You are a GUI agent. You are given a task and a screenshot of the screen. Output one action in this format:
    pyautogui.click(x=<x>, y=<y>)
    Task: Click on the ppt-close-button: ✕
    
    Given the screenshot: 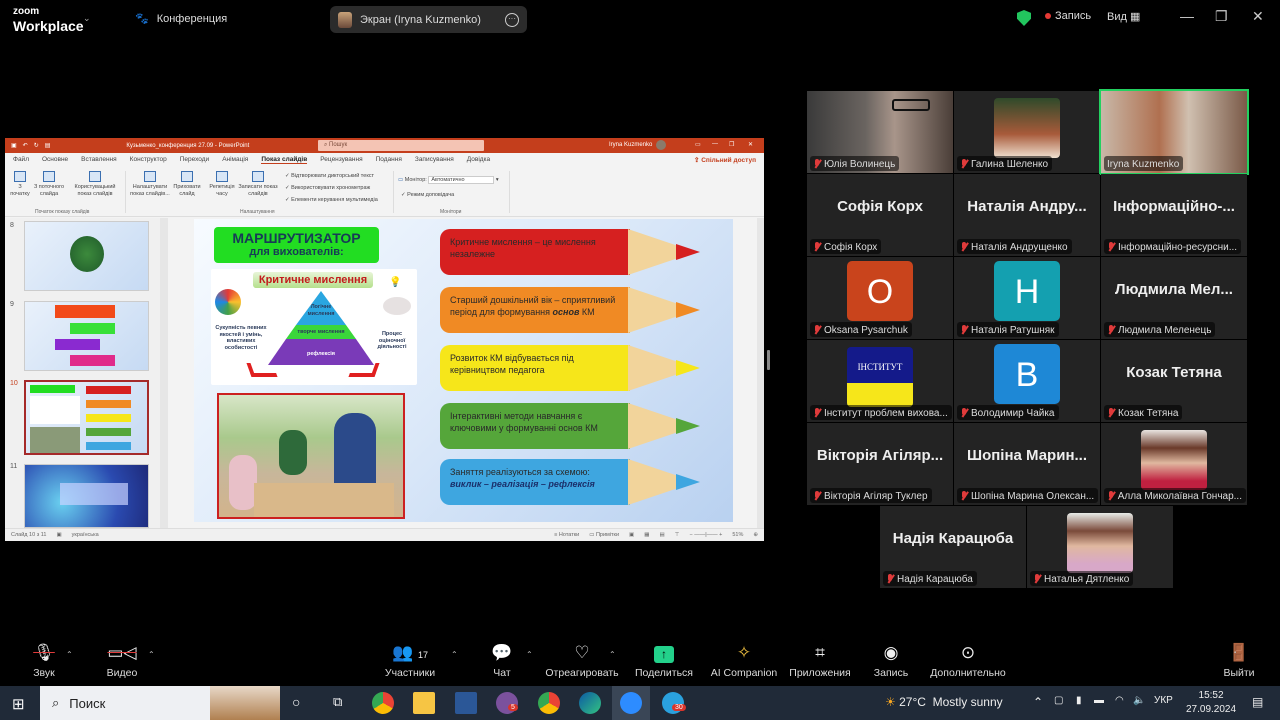 What is the action you would take?
    pyautogui.click(x=750, y=144)
    